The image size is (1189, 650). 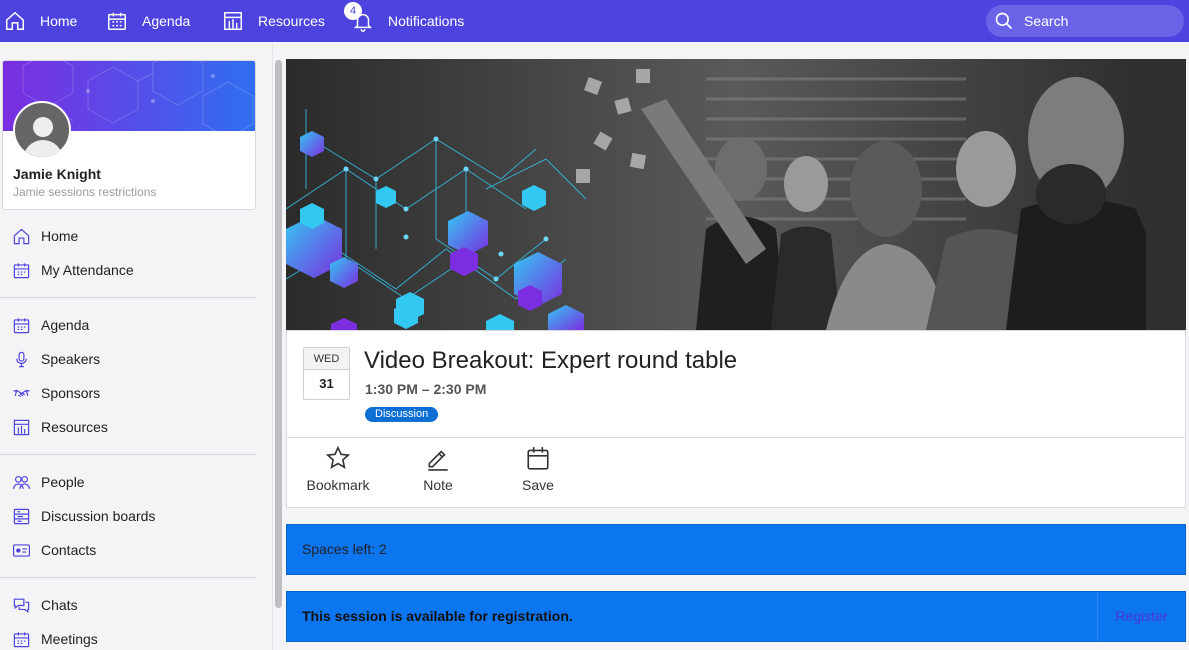 What do you see at coordinates (402, 414) in the screenshot?
I see `session-tag: Discussion` at bounding box center [402, 414].